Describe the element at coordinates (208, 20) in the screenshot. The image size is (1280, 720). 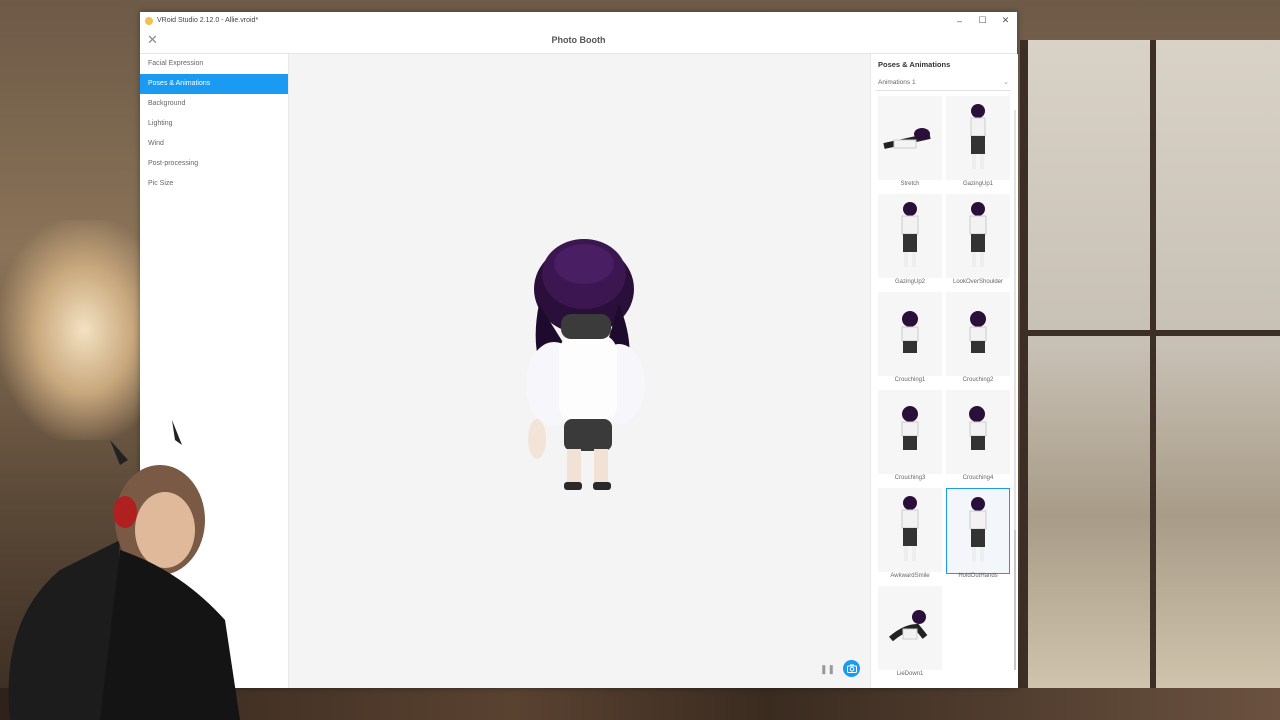
I see `window-title: VRoid Studio 2.12.0 - Allie.vroid*` at that location.